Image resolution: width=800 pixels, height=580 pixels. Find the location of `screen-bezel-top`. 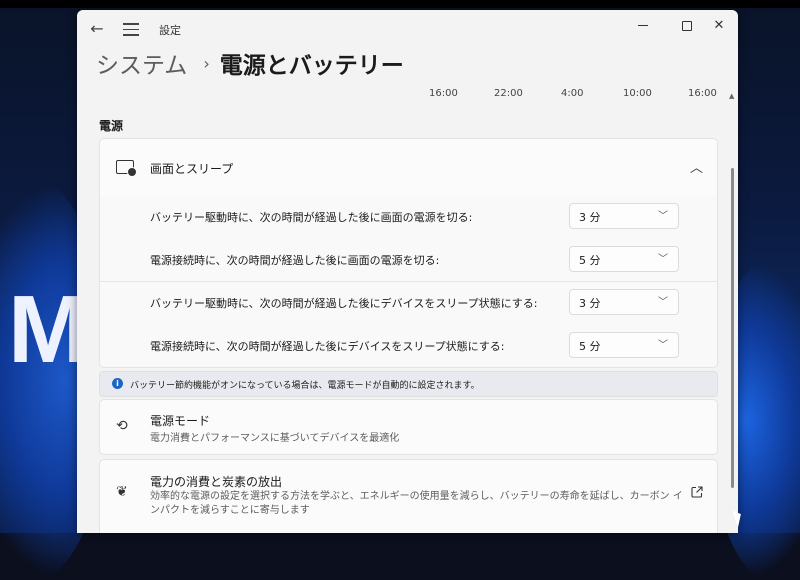

screen-bezel-top is located at coordinates (400, 4).